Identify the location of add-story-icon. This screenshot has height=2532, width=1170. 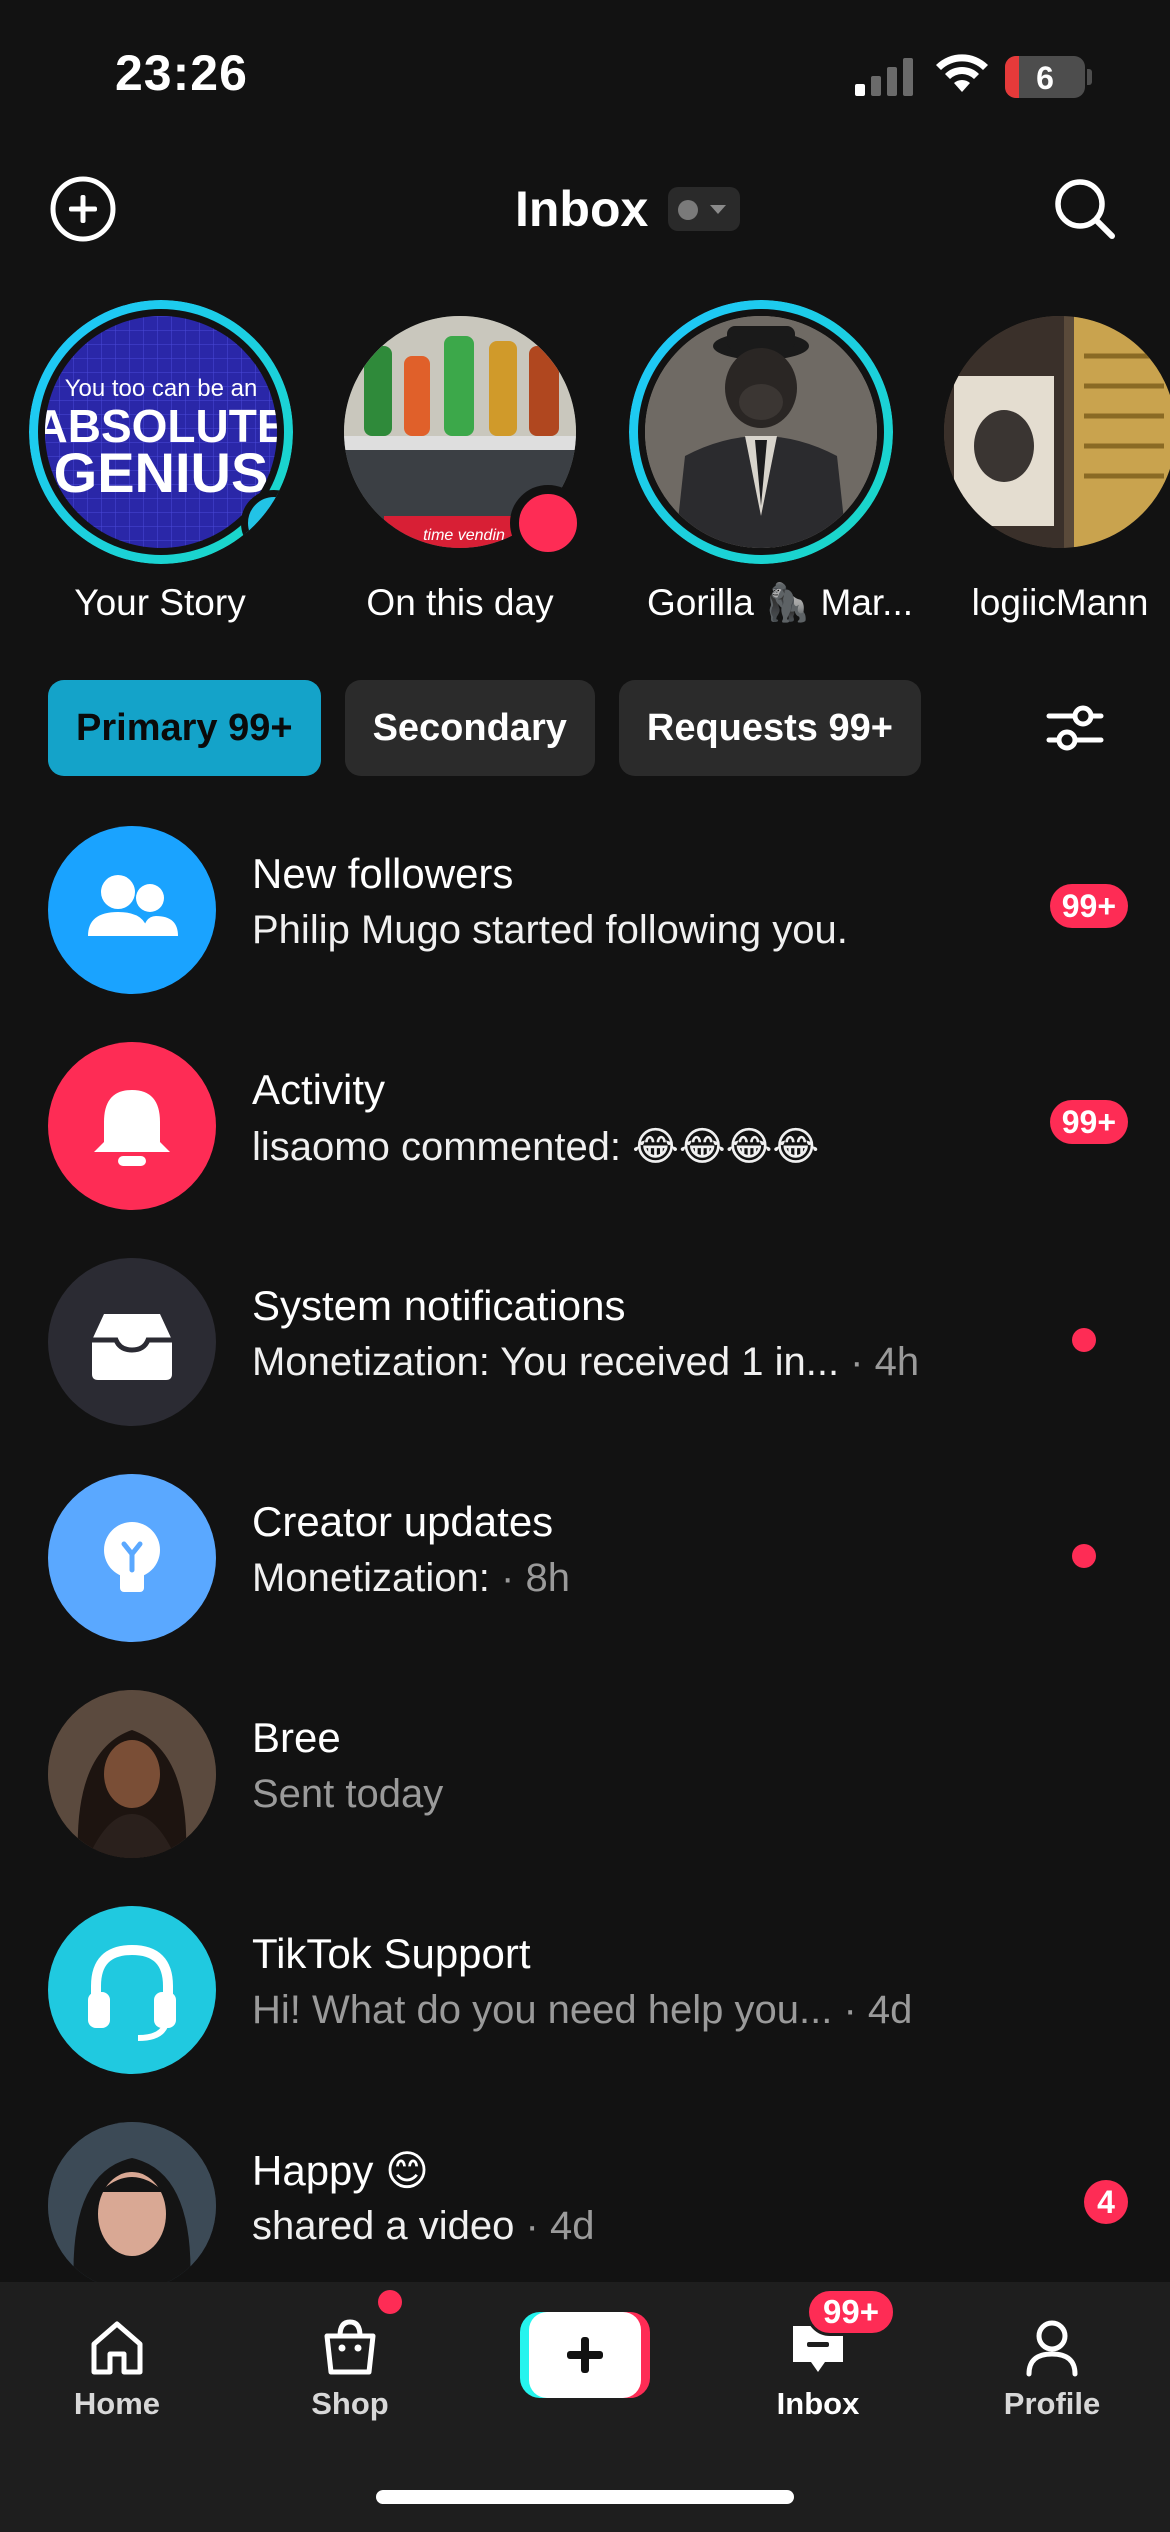
(267, 523).